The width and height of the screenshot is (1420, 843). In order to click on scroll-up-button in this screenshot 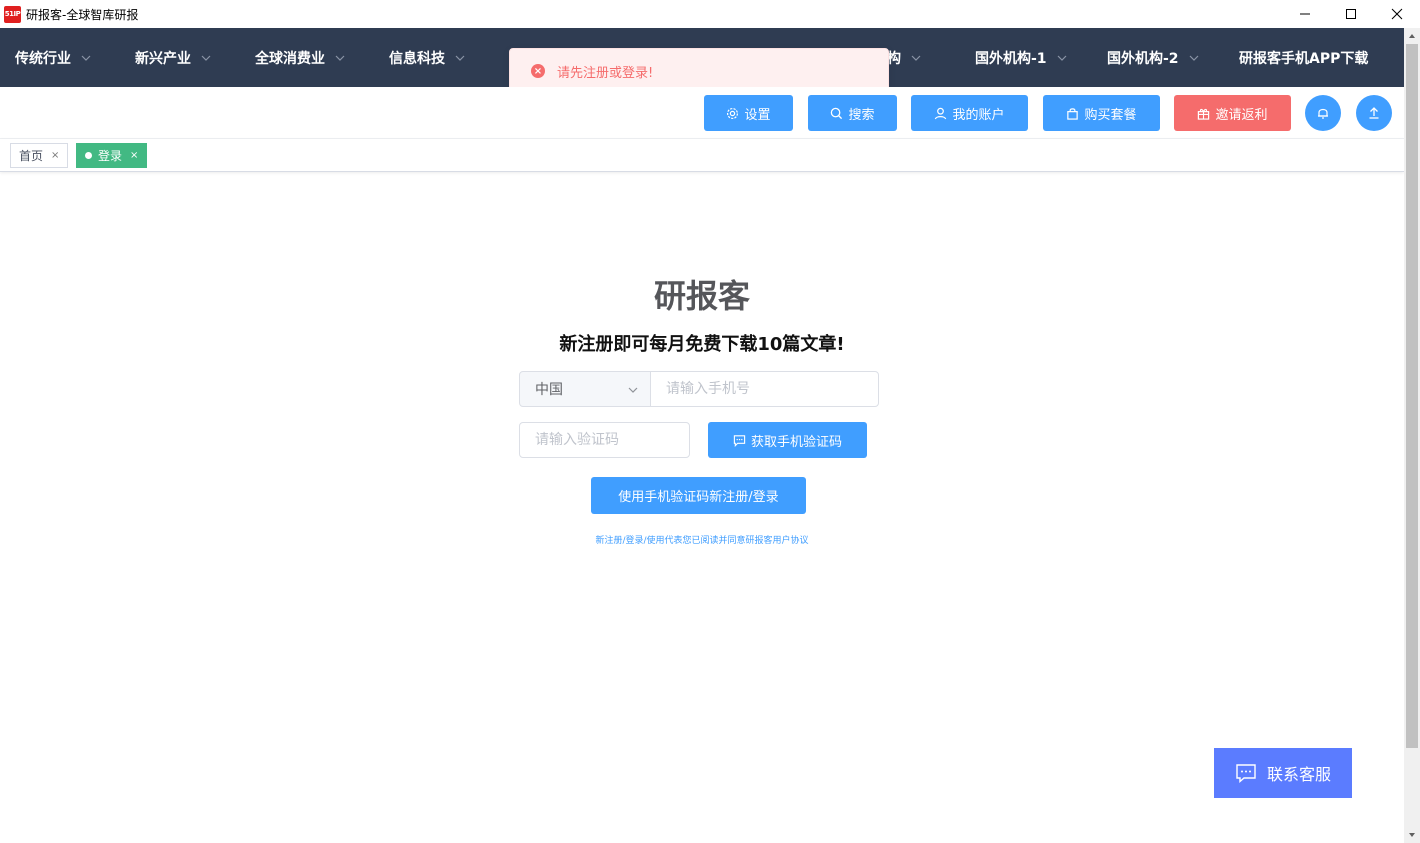, I will do `click(1412, 36)`.